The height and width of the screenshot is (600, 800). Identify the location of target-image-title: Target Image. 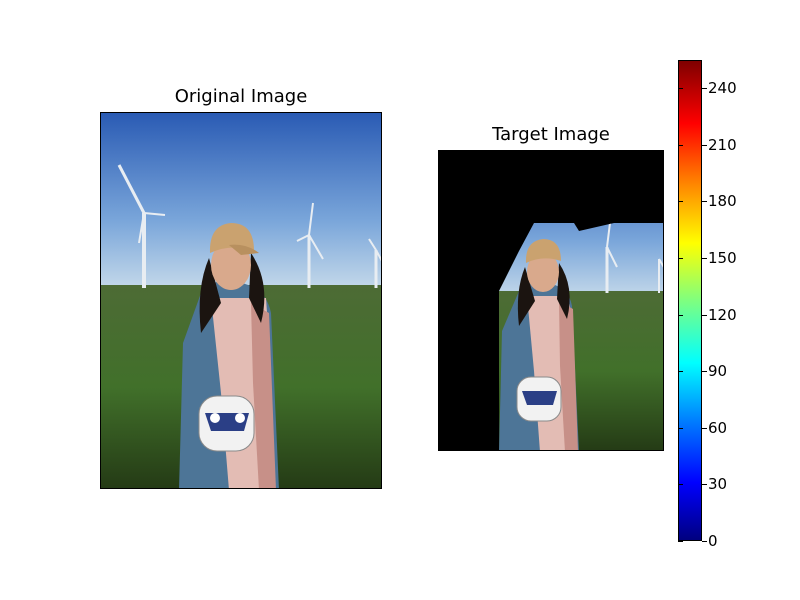
(551, 134).